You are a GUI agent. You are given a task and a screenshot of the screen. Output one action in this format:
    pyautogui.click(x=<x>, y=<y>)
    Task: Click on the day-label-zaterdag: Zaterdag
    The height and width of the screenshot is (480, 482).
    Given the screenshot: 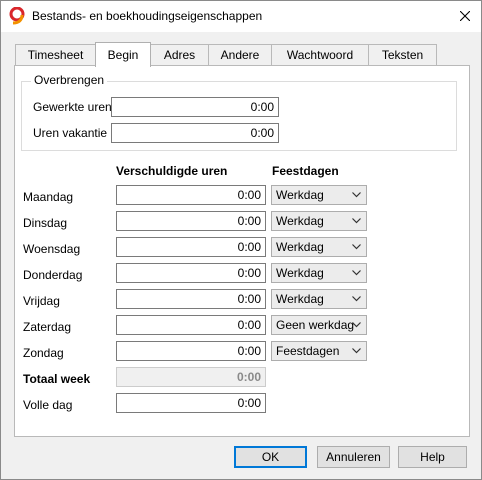 What is the action you would take?
    pyautogui.click(x=47, y=327)
    